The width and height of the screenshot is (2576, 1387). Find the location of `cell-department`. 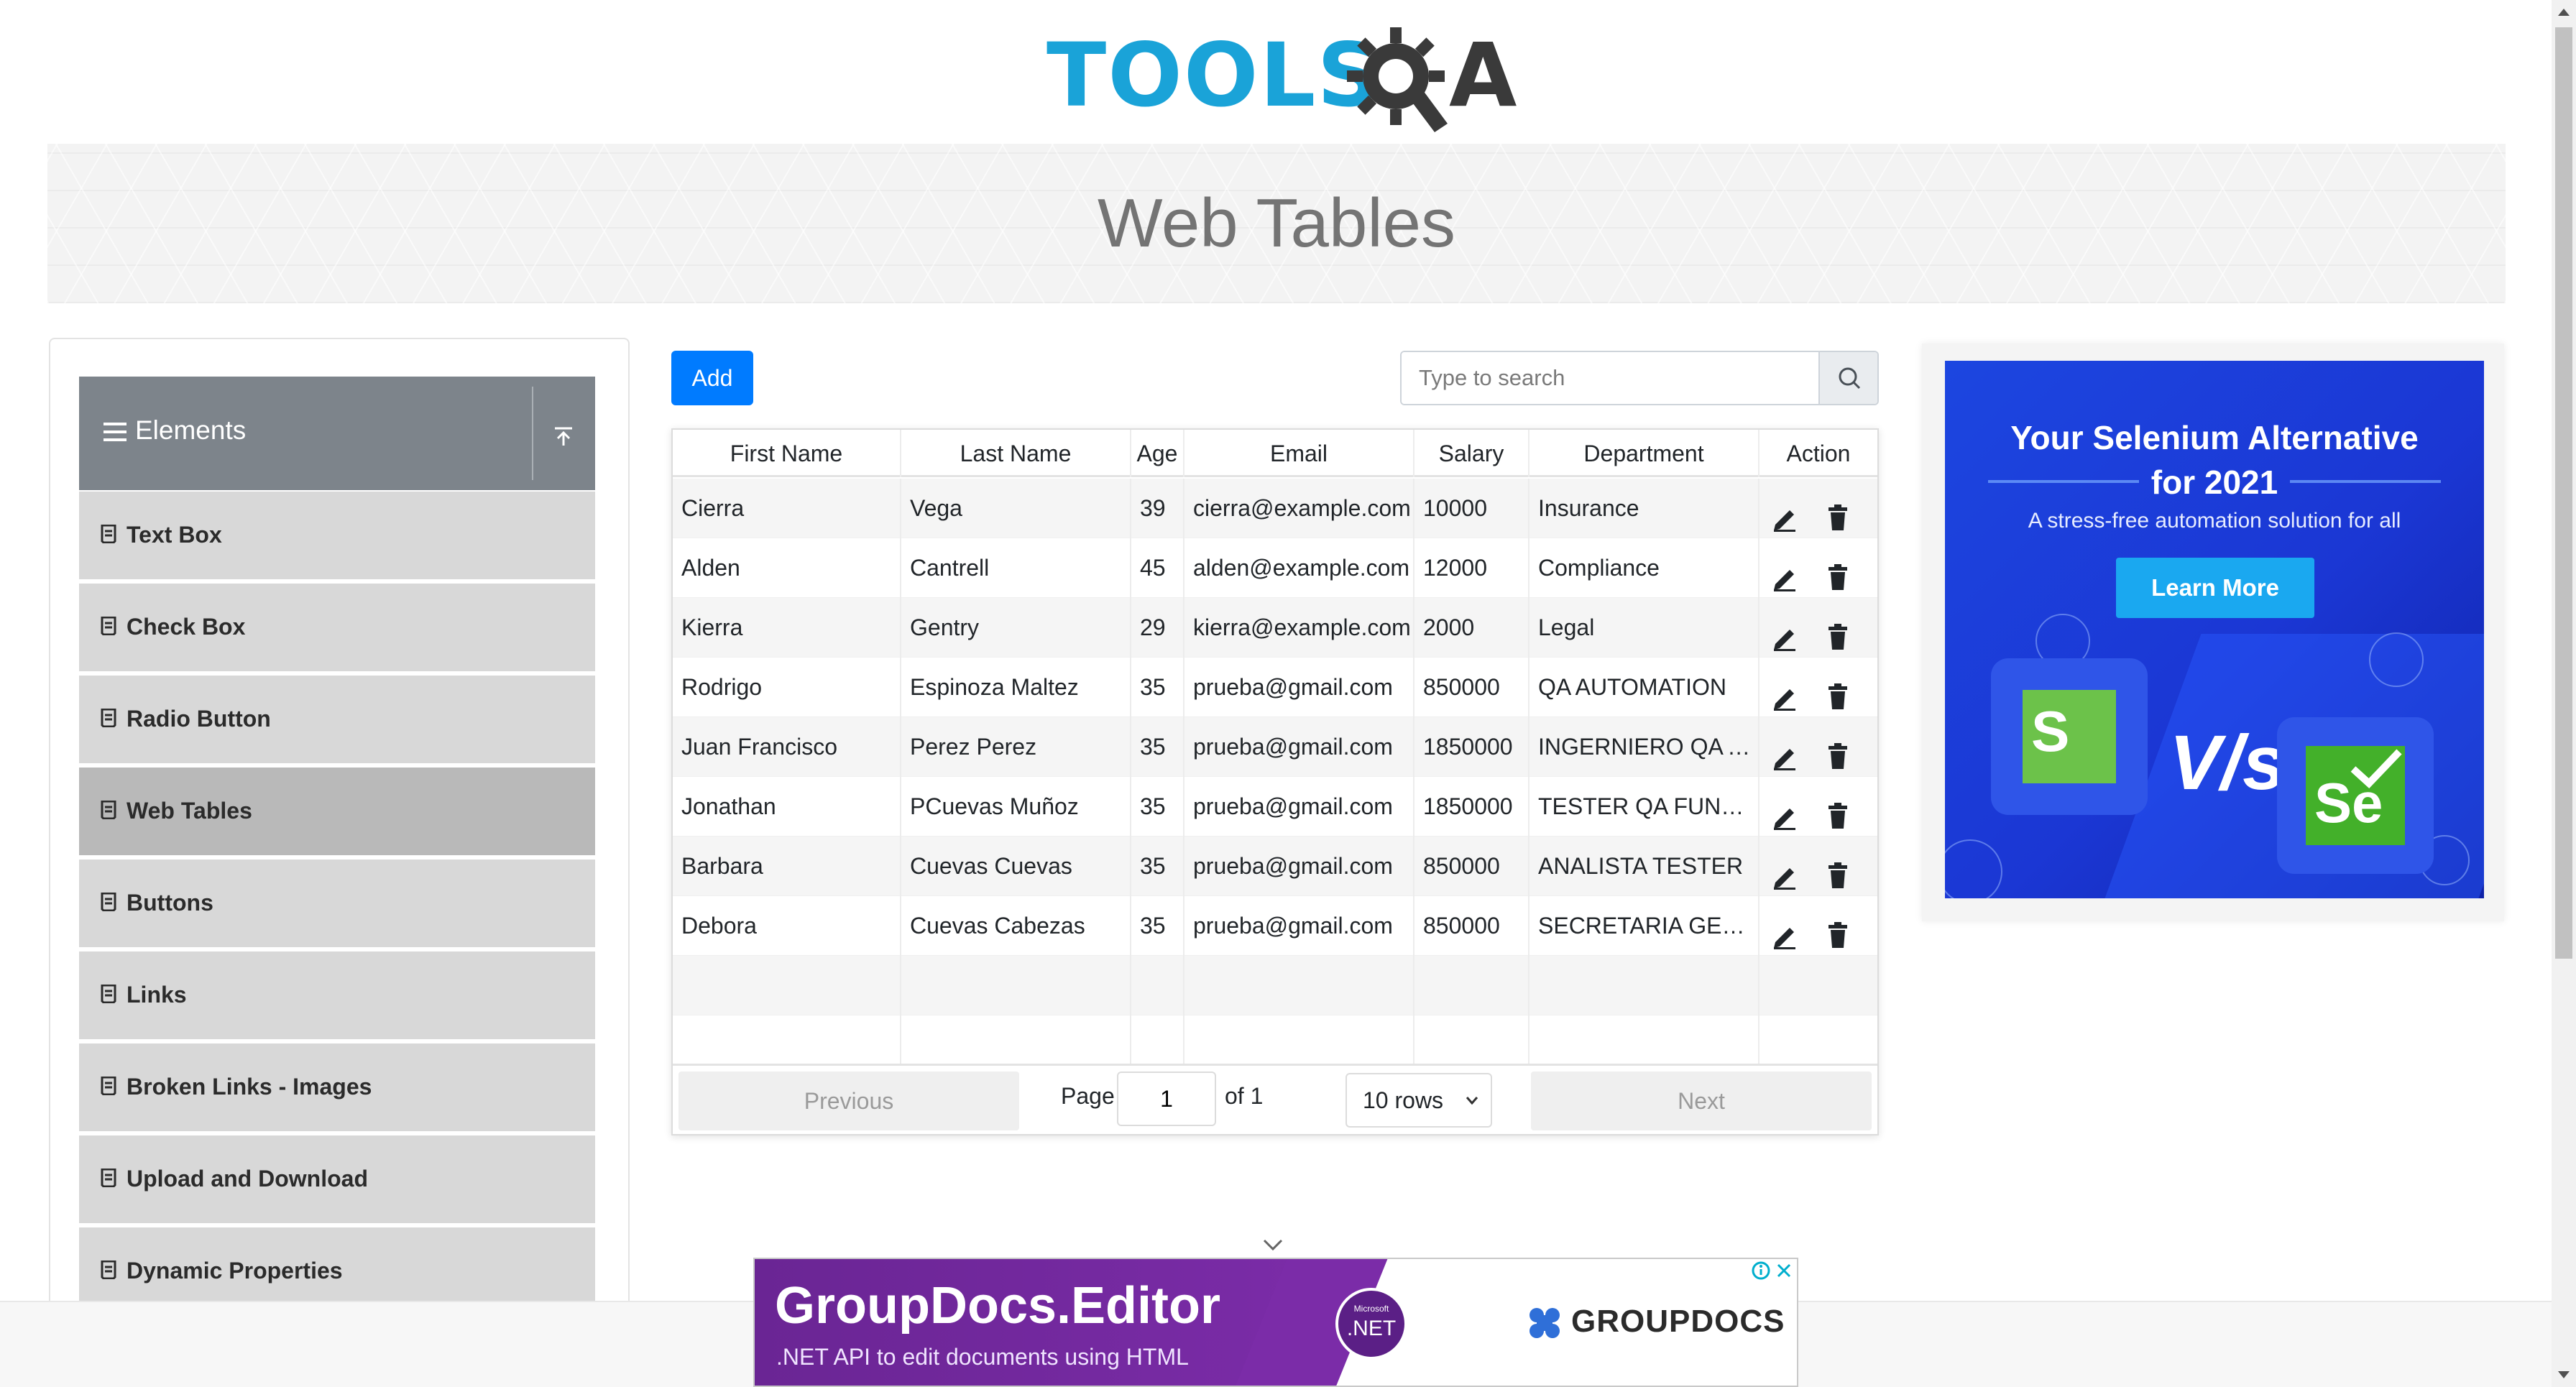

cell-department is located at coordinates (1645, 985).